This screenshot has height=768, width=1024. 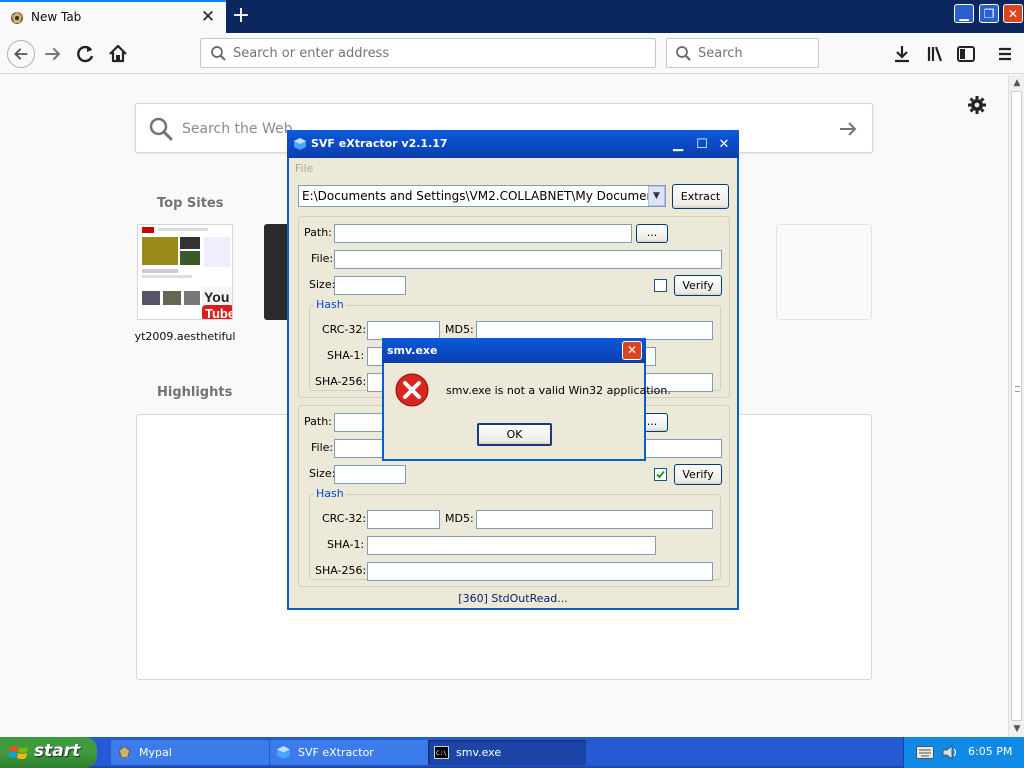 What do you see at coordinates (540, 571) in the screenshot?
I see `sha256-input` at bounding box center [540, 571].